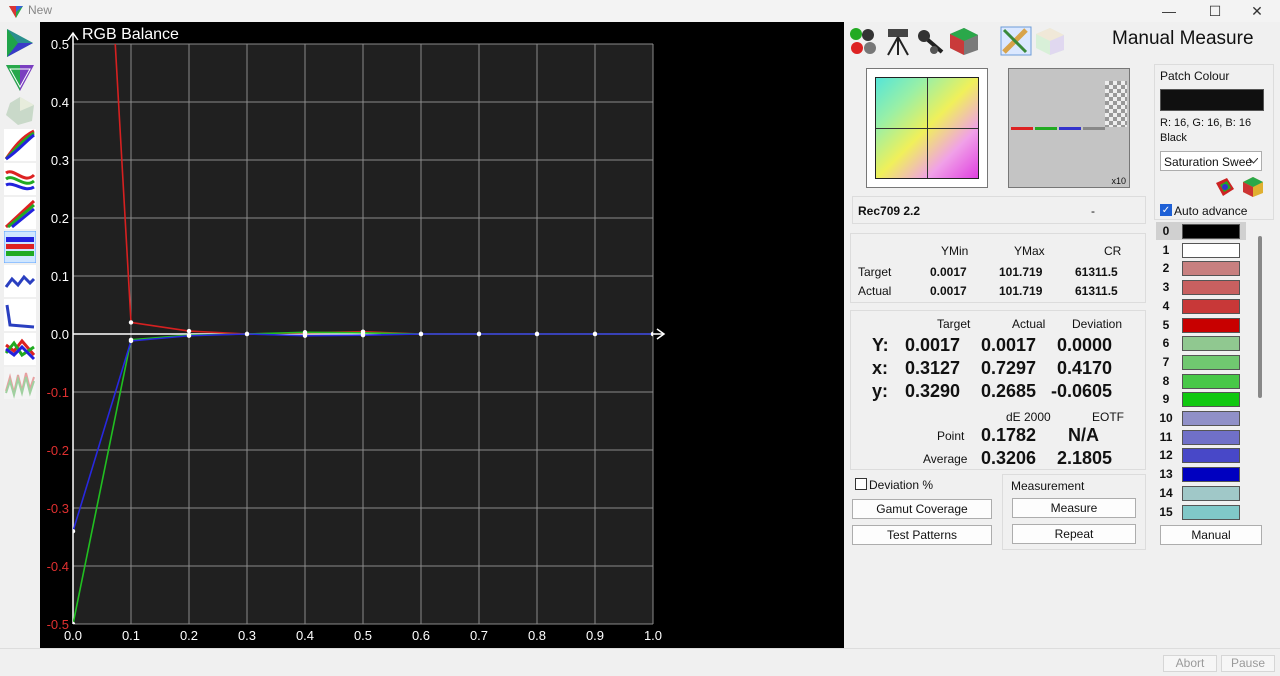  Describe the element at coordinates (1028, 417) in the screenshot. I see `de2000-header: dE 2000` at that location.